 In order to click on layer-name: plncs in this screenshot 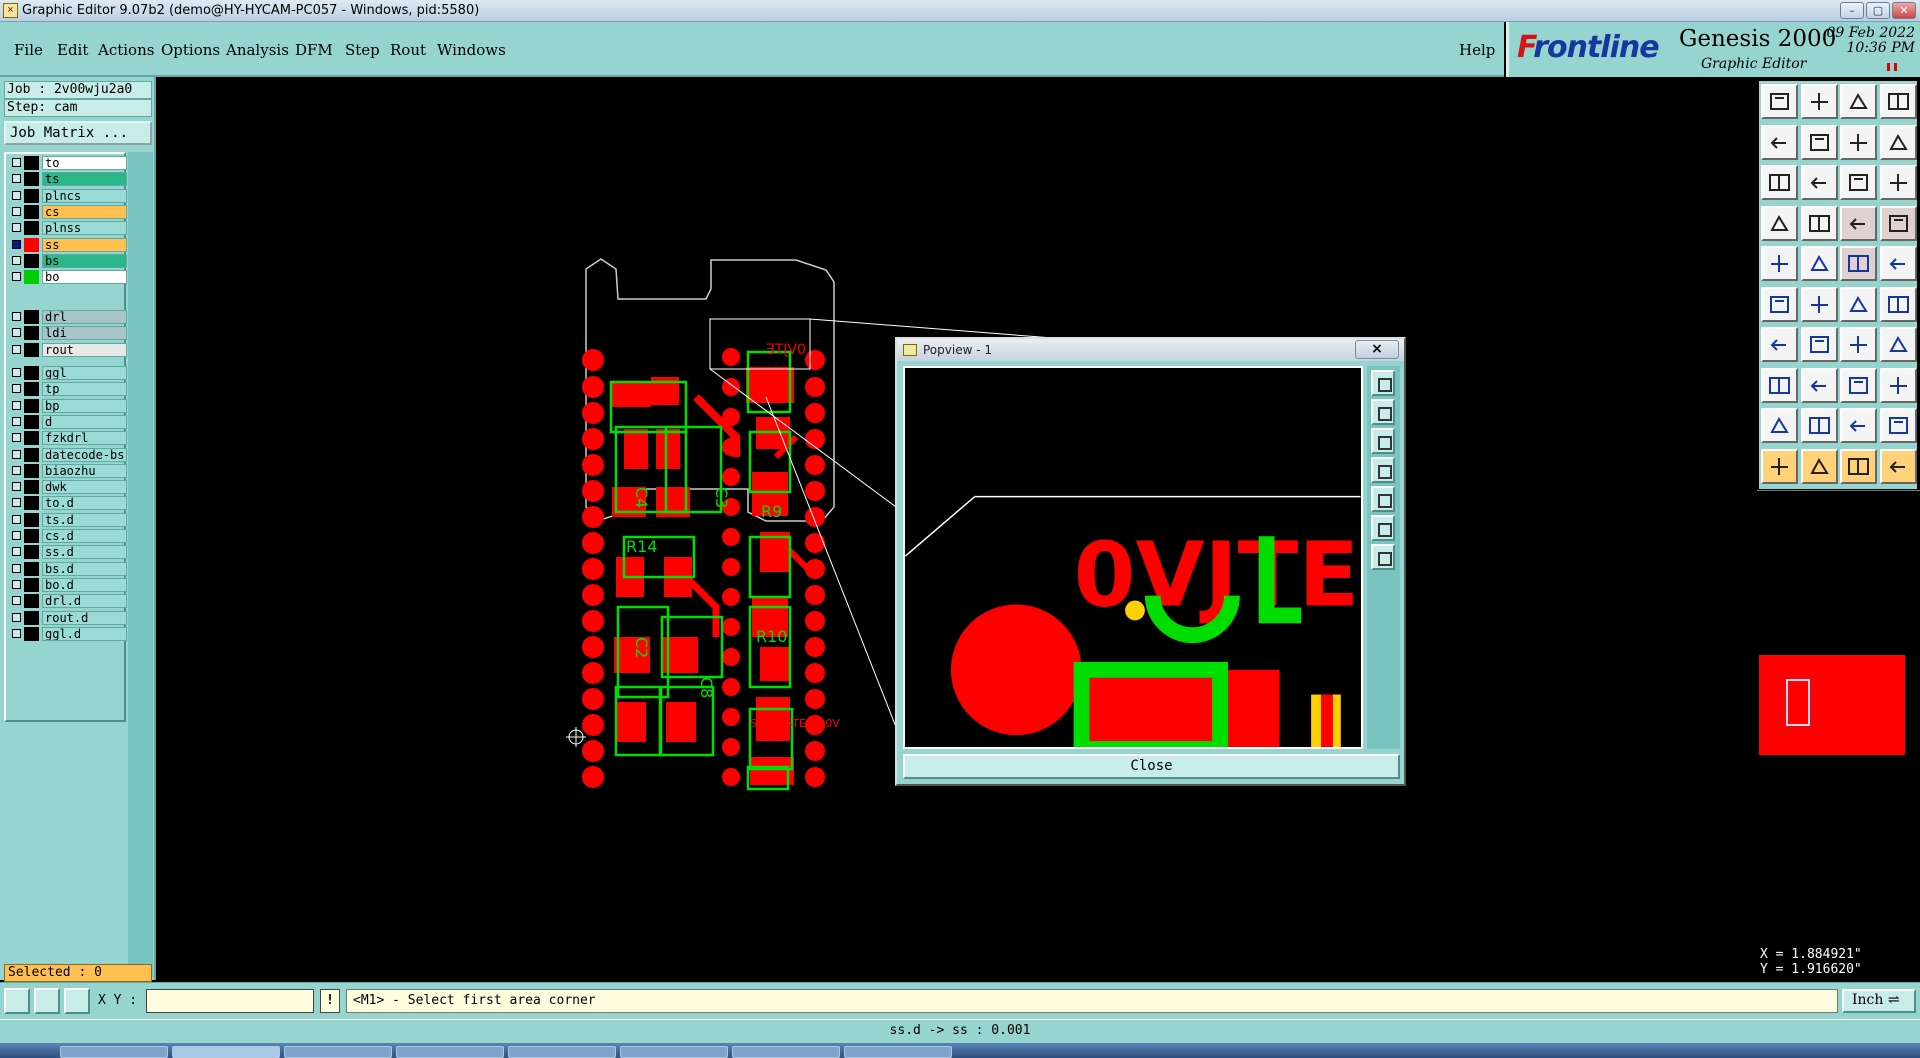, I will do `click(84, 195)`.